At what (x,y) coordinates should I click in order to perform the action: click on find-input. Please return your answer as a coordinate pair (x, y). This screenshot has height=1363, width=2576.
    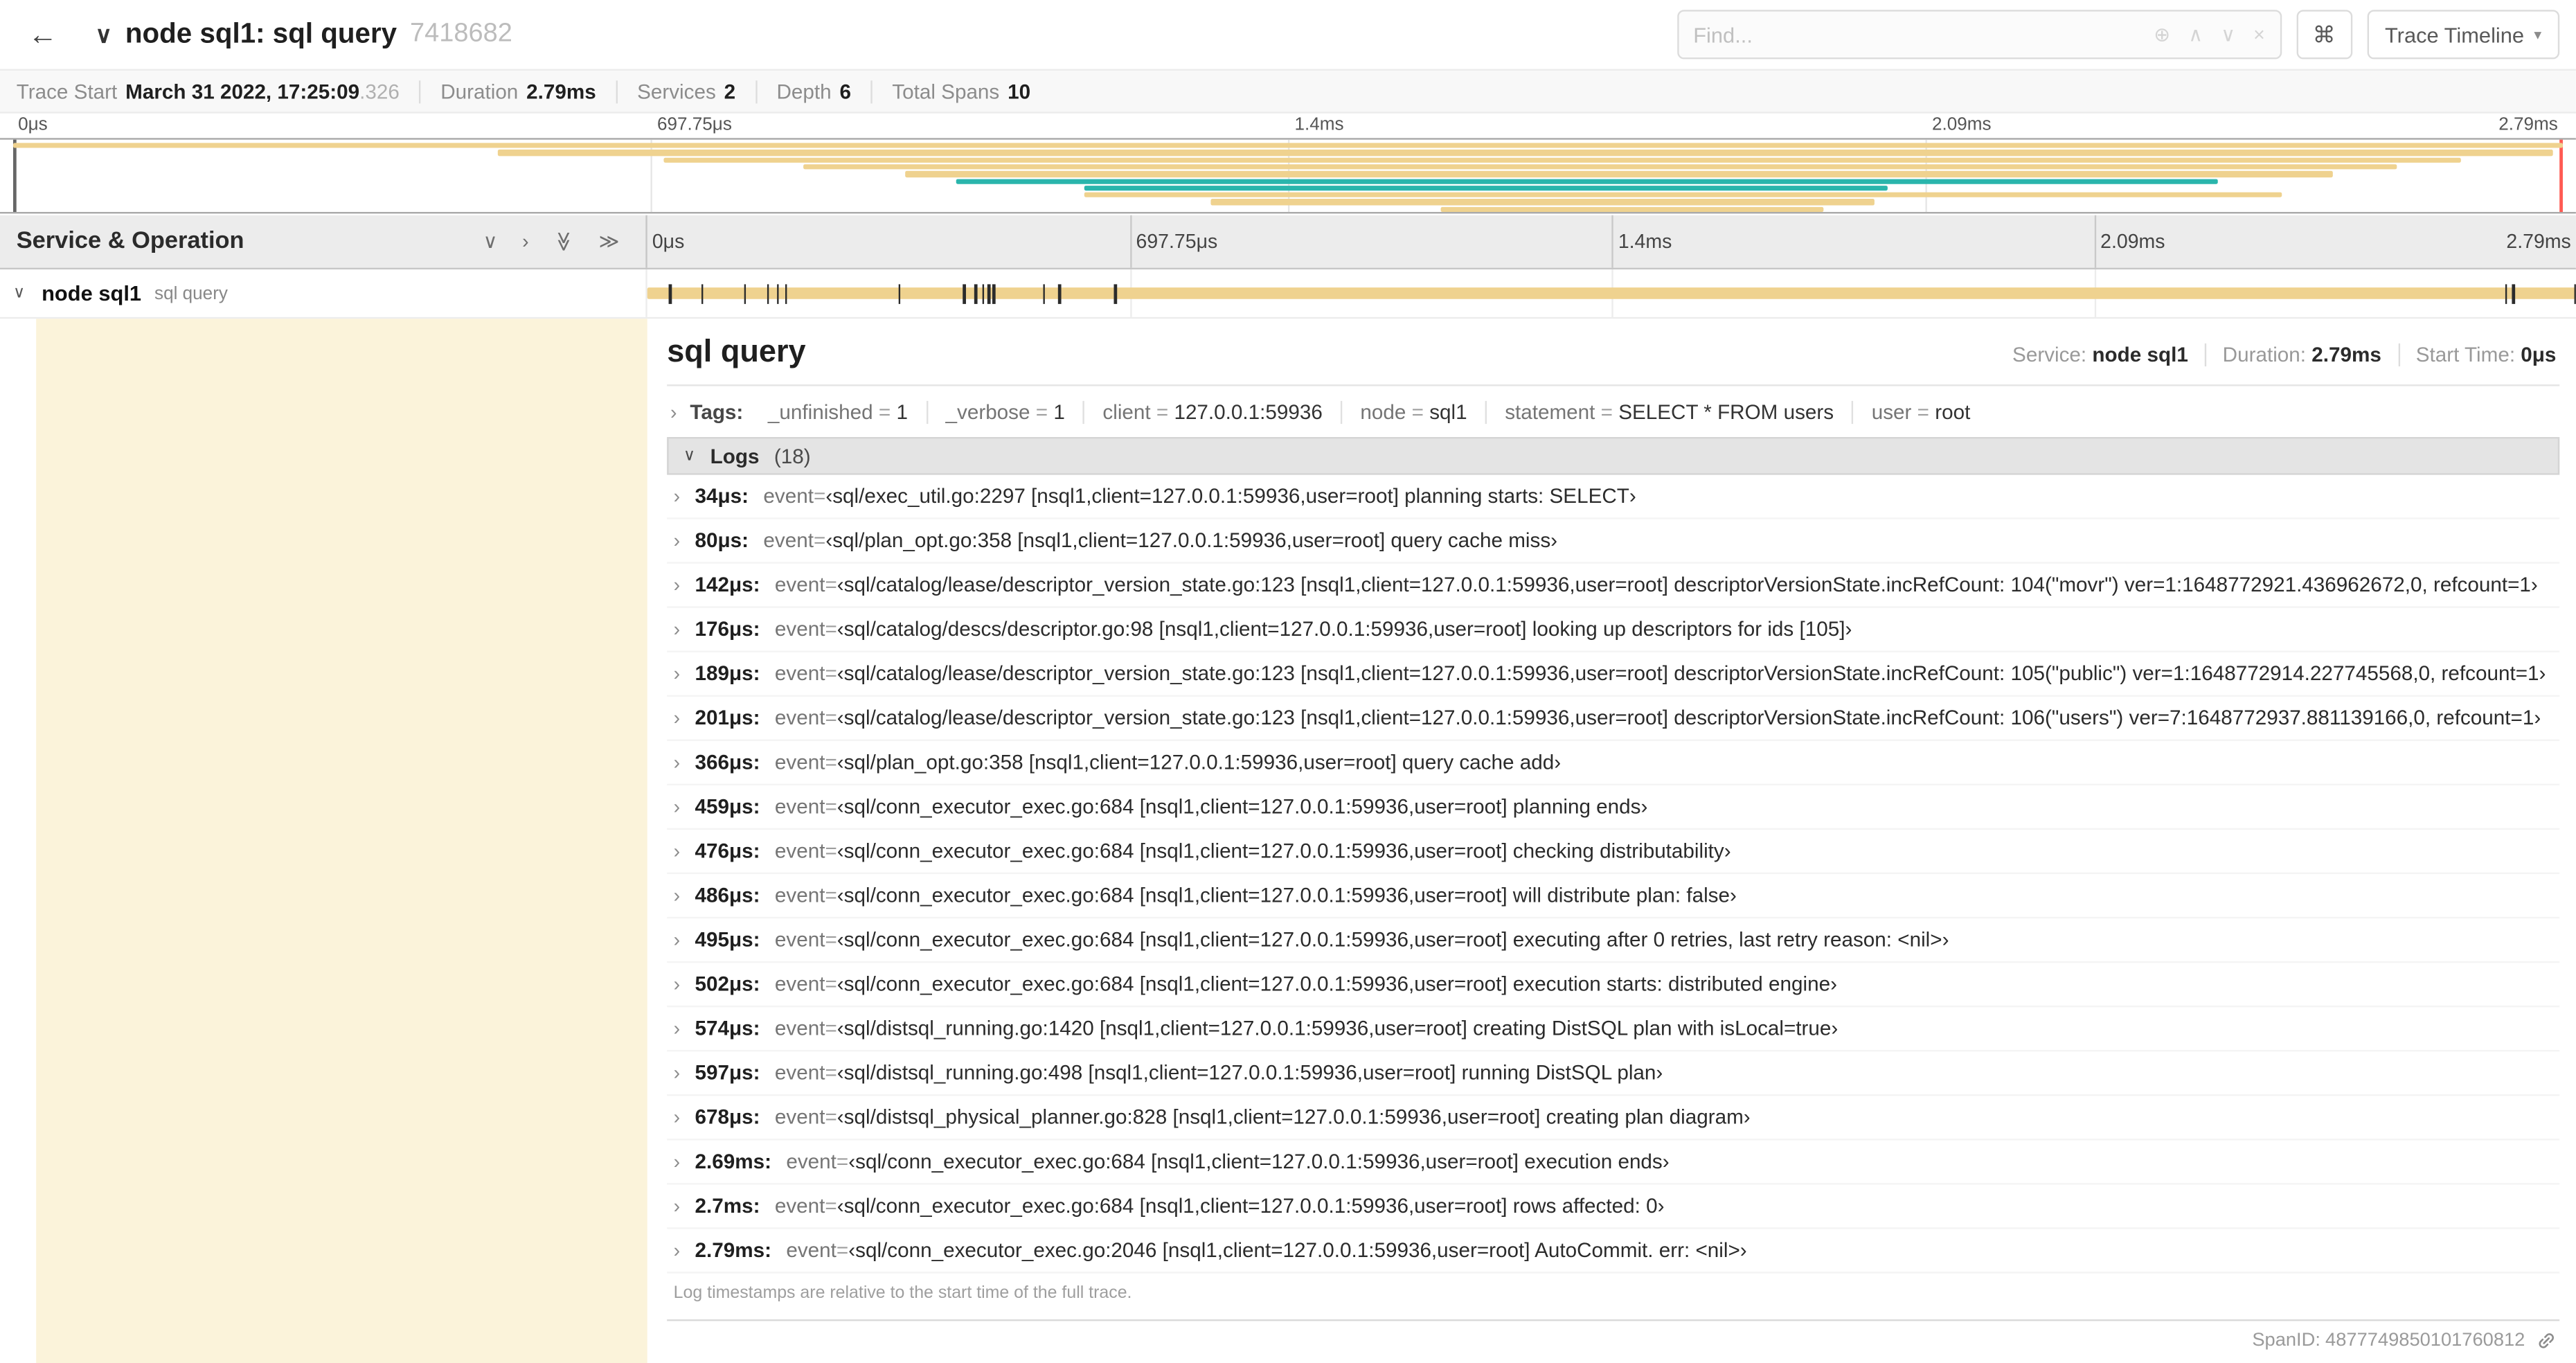
    Looking at the image, I should click on (1924, 34).